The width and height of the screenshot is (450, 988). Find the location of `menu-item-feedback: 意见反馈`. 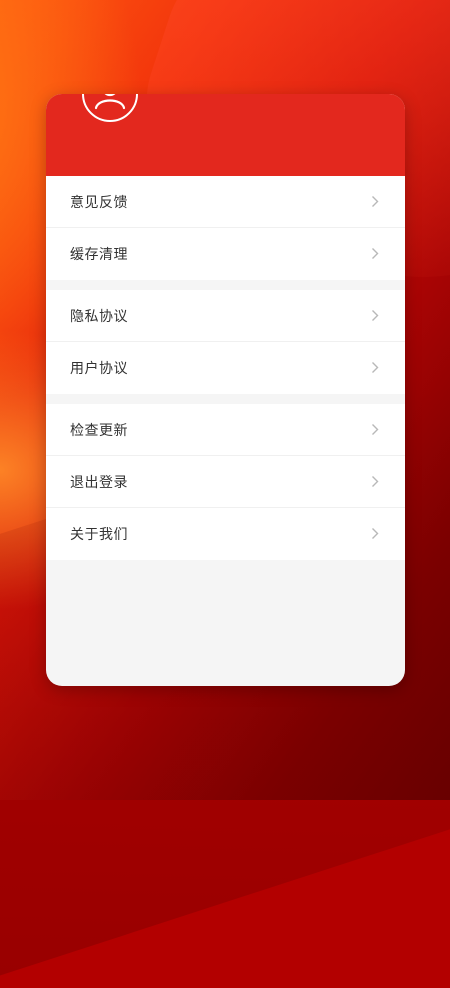

menu-item-feedback: 意见反馈 is located at coordinates (225, 202).